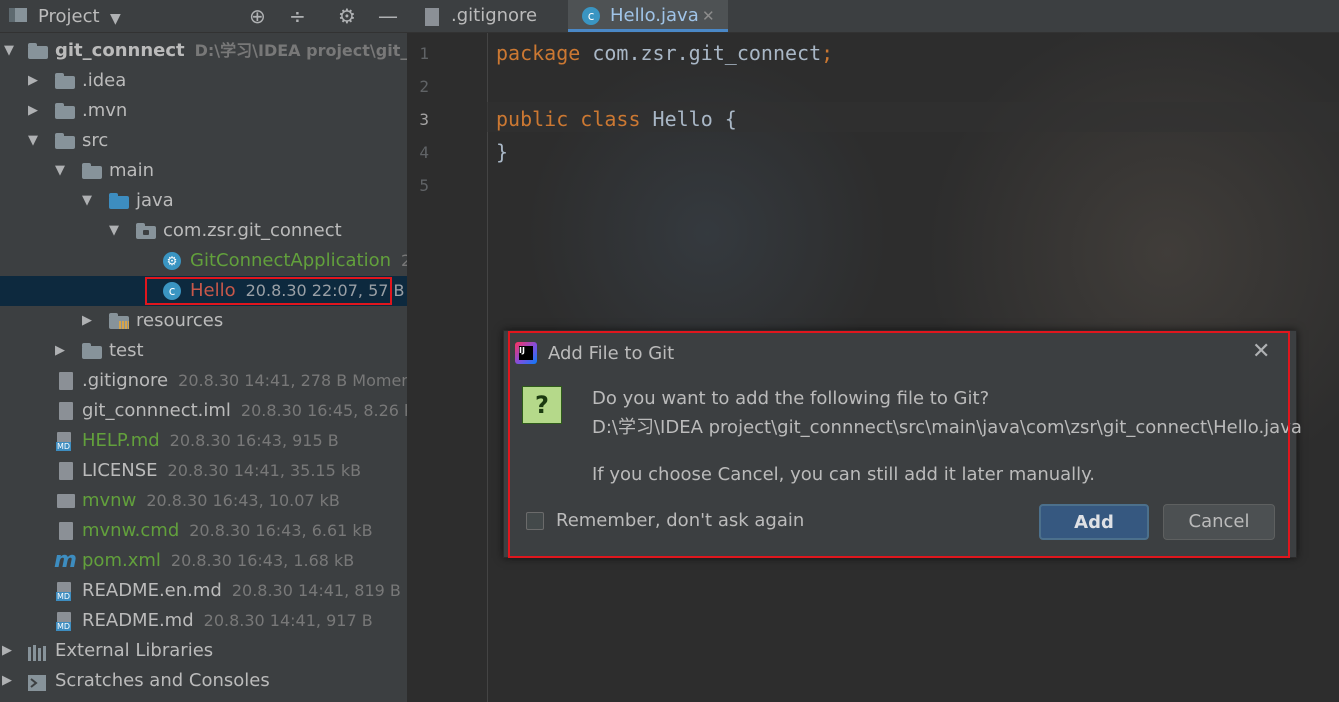  Describe the element at coordinates (203, 381) in the screenshot. I see `tree-row-gitignore: .gitignore 20.8.30 14:41, 278 B Moments` at that location.